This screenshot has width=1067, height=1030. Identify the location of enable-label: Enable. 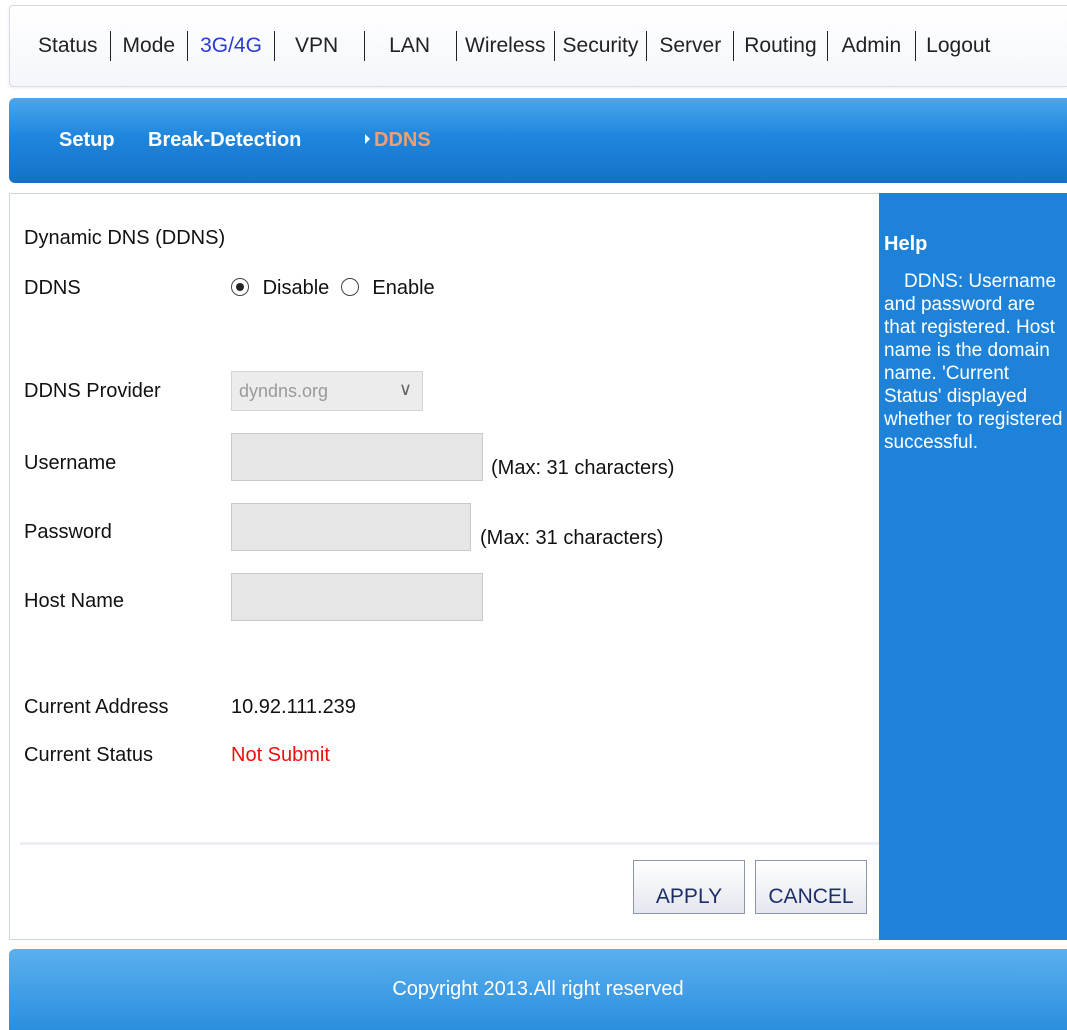
(403, 288).